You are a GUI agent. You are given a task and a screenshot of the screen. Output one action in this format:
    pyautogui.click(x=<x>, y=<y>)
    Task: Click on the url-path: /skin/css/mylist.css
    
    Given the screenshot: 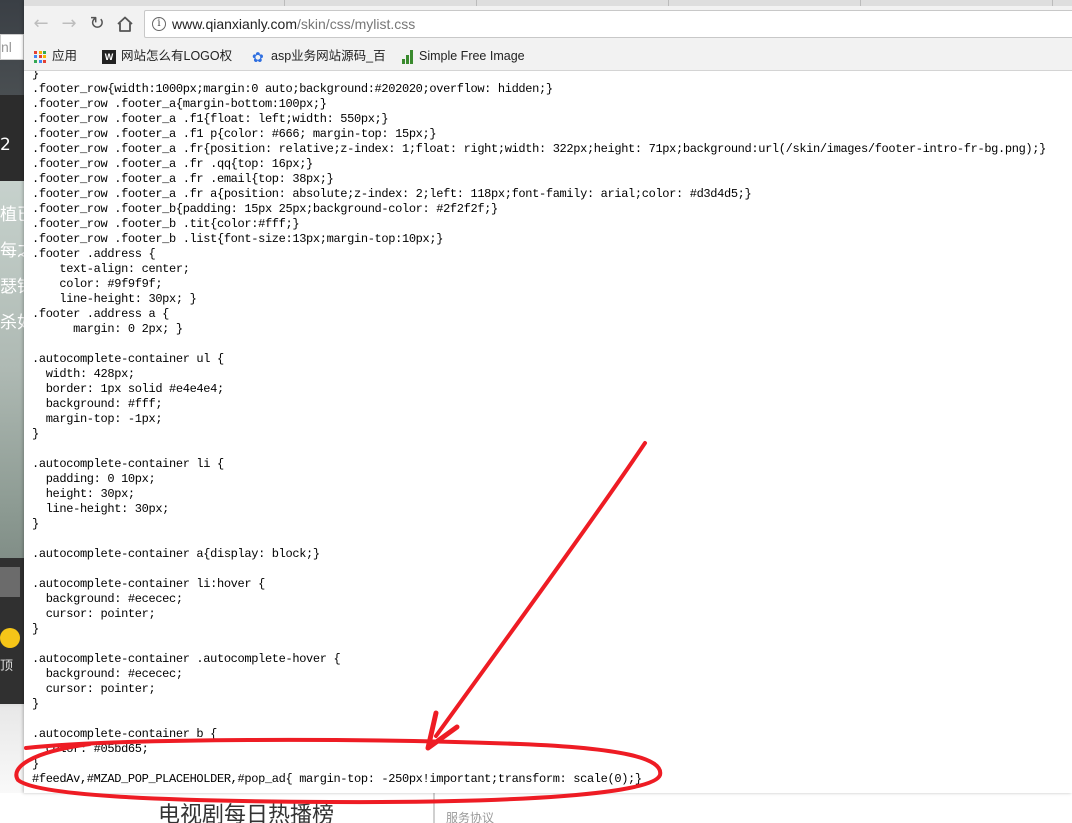 What is the action you would take?
    pyautogui.click(x=356, y=24)
    